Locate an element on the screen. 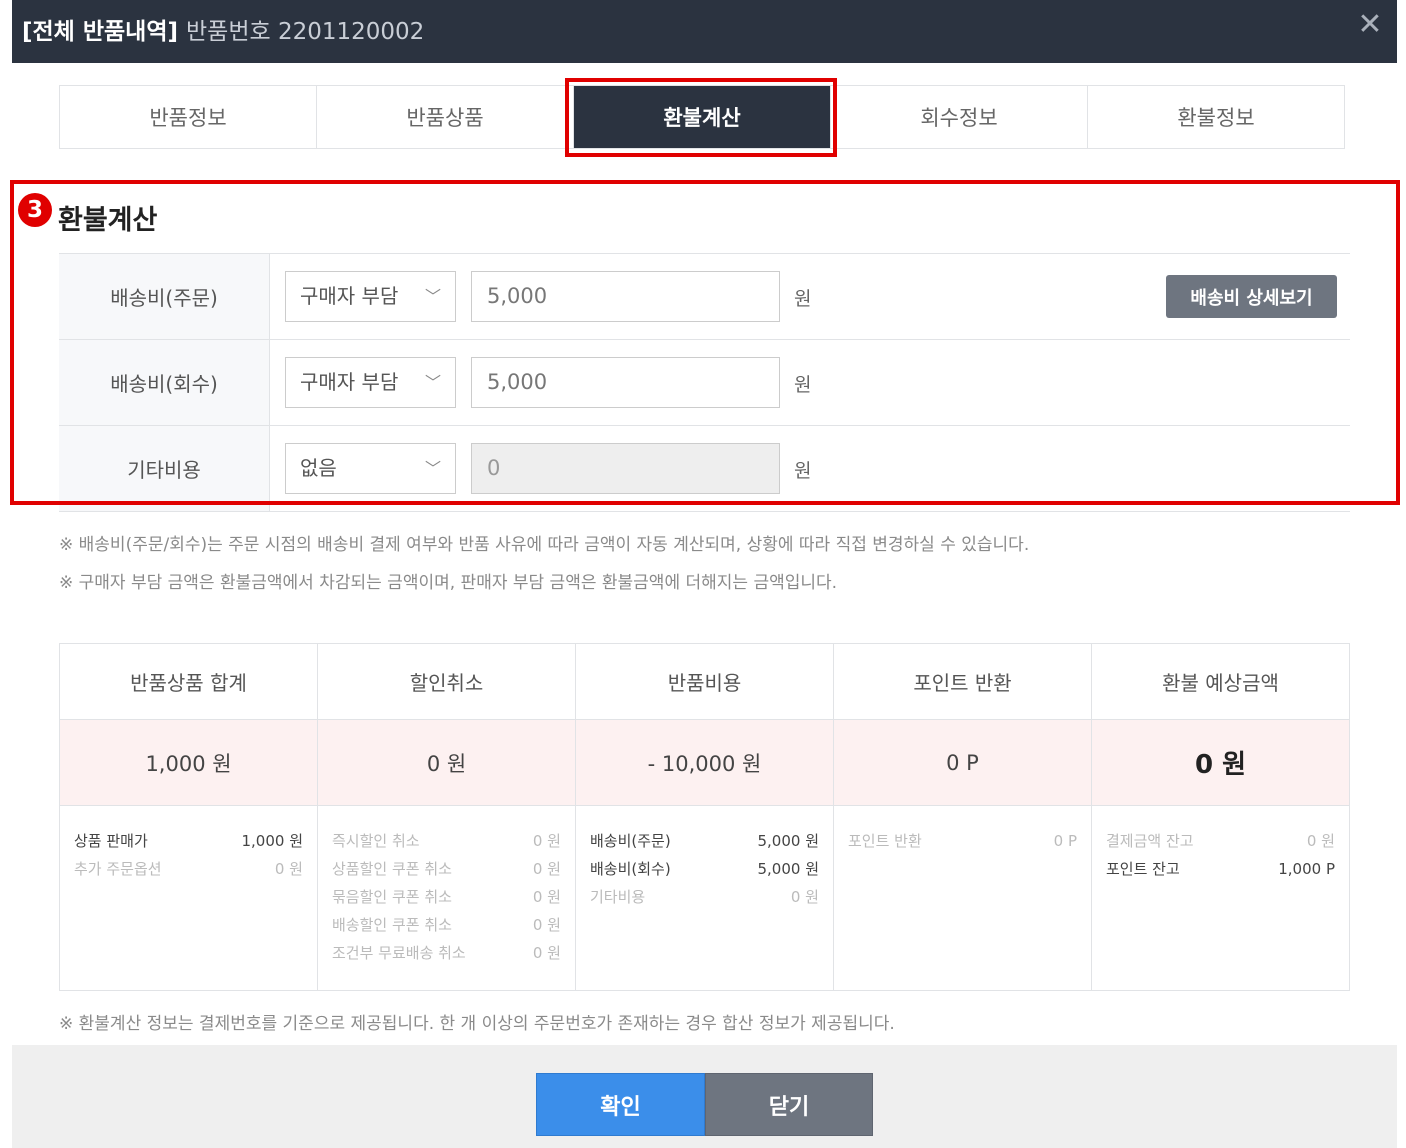 The height and width of the screenshot is (1148, 1406). summary-details: 결제금액 잔고 0 원 포인트 잔고 1,000 P is located at coordinates (1220, 846).